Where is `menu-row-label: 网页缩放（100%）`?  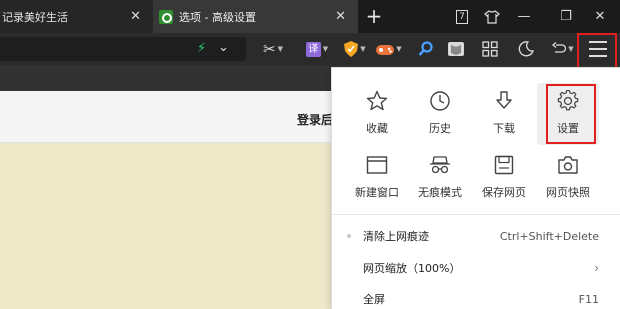
menu-row-label: 网页缩放（100%） is located at coordinates (412, 268).